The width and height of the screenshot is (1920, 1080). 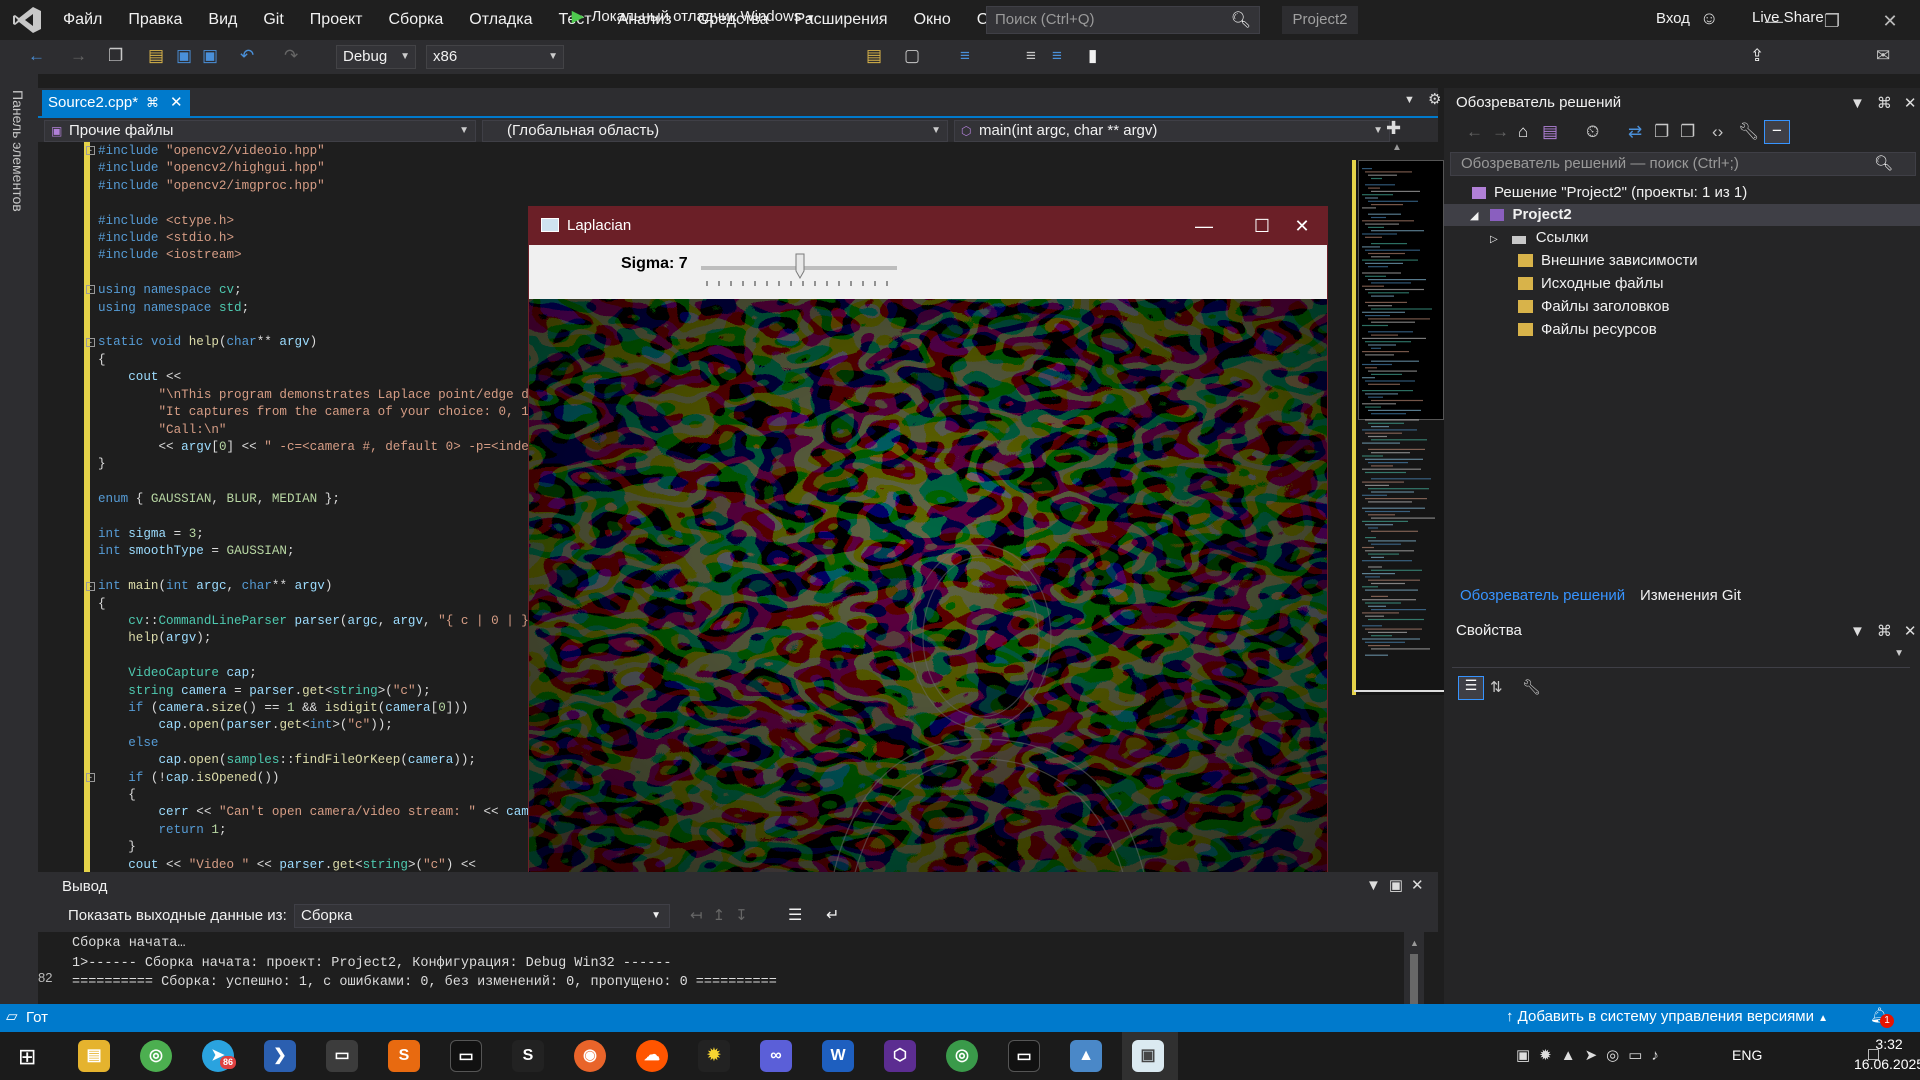 I want to click on sign-in-link: Вход, so click(x=1673, y=18).